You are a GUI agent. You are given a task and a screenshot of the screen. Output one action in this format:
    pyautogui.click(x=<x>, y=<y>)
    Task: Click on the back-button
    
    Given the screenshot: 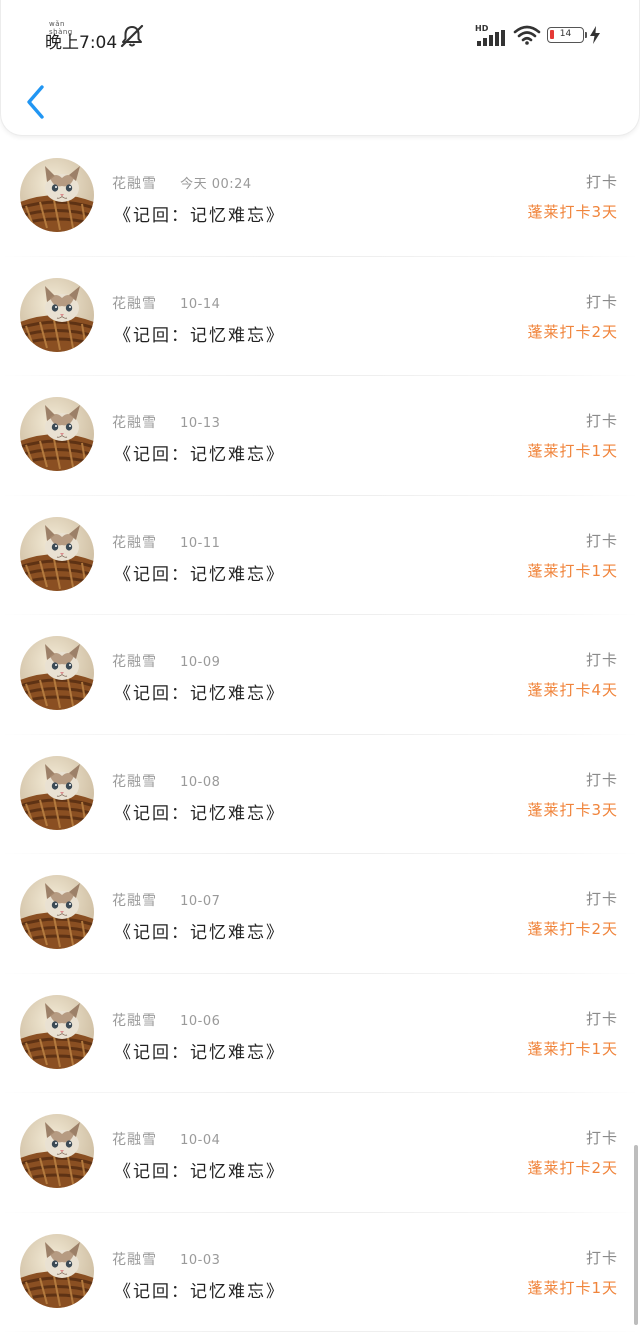 What is the action you would take?
    pyautogui.click(x=37, y=102)
    